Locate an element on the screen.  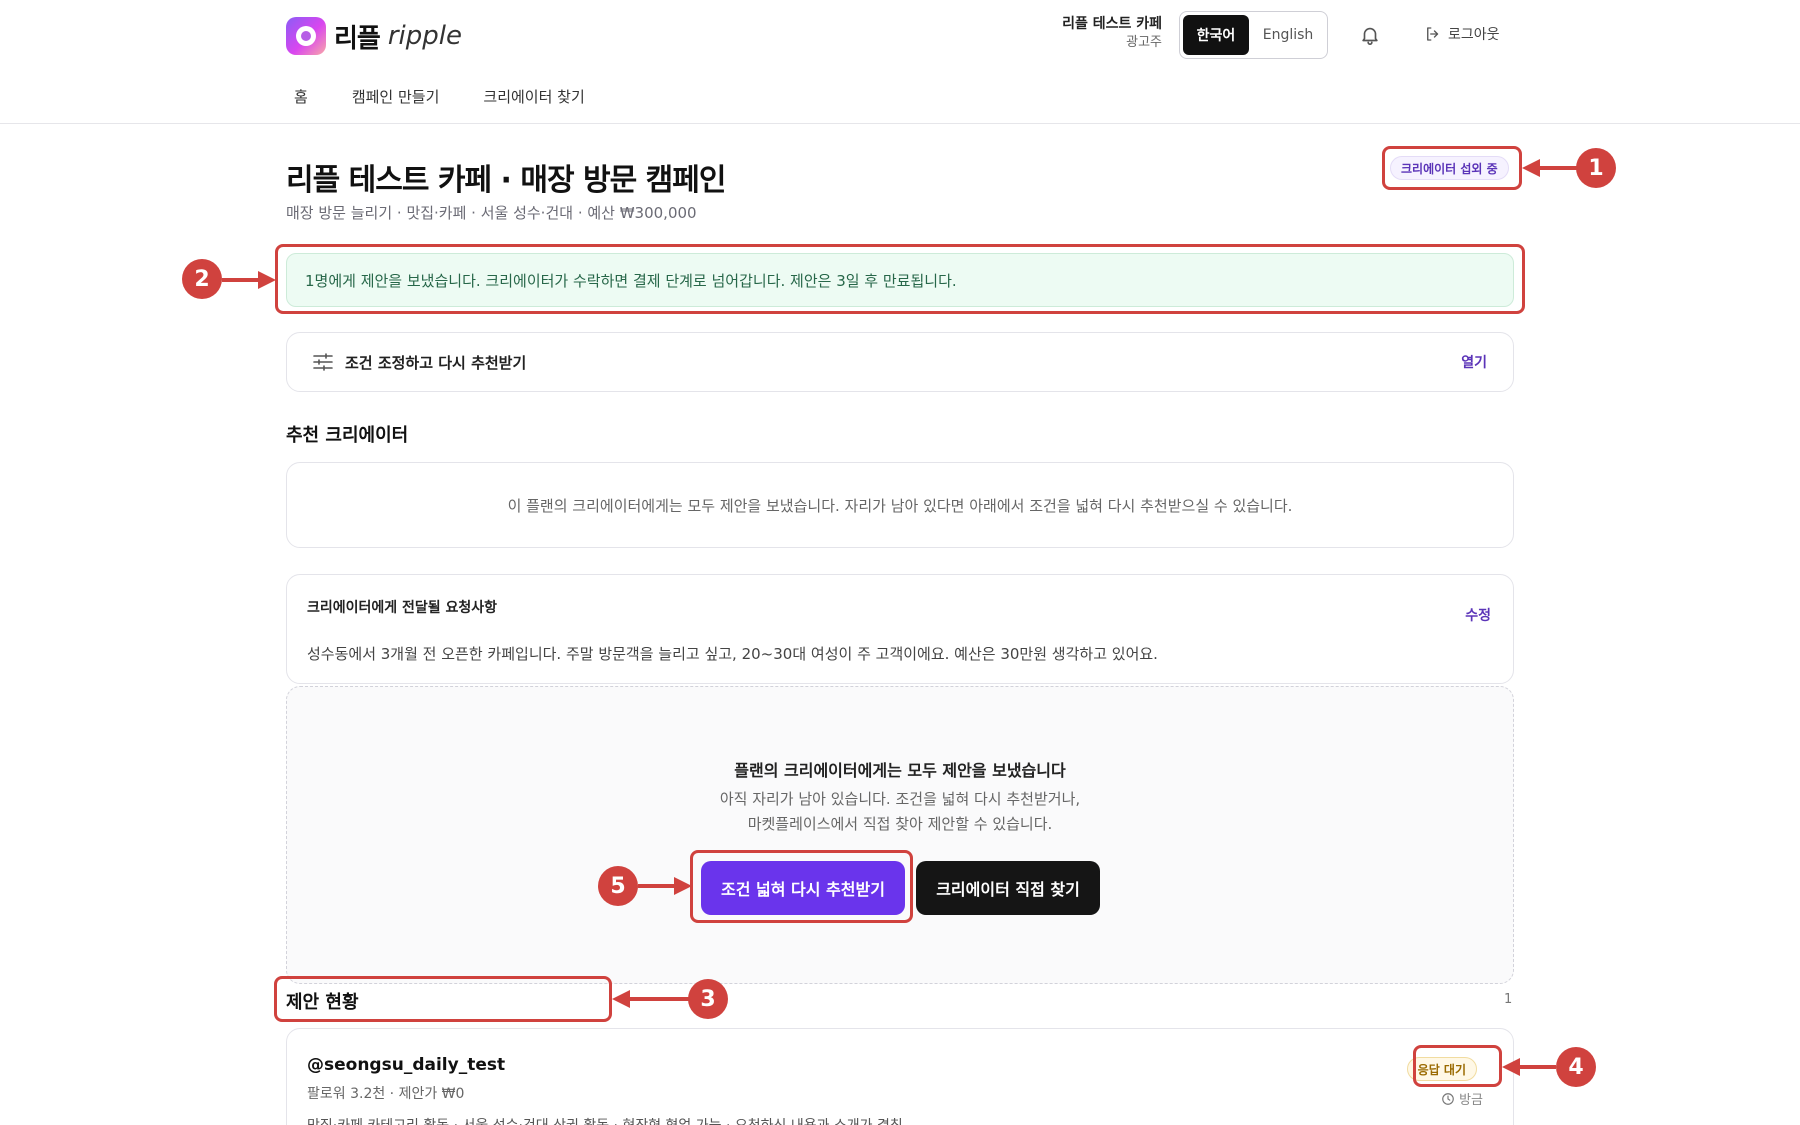
cta-title: 플랜의 크리에이터에게는 모두 제안을 보냈습니다 is located at coordinates (900, 770).